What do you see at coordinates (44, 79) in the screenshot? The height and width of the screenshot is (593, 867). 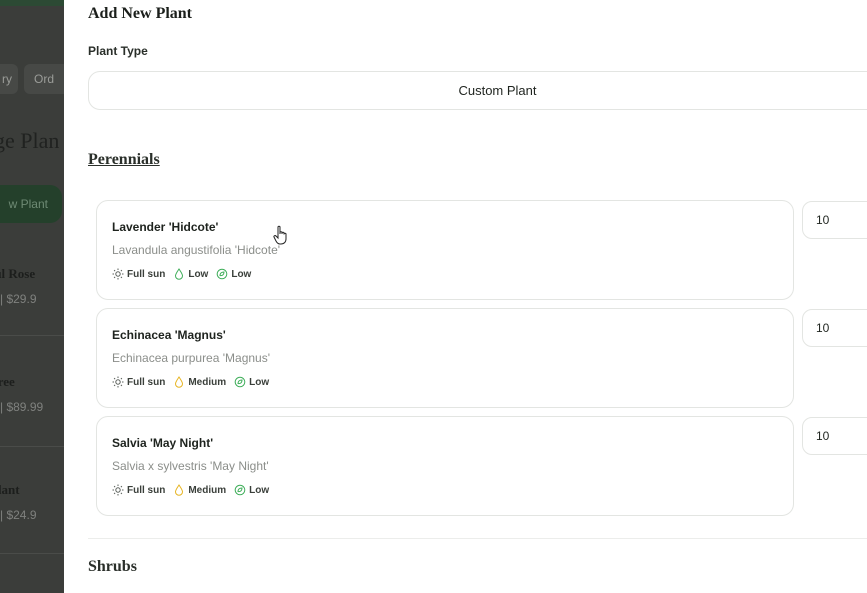 I see `background-tab: Ord` at bounding box center [44, 79].